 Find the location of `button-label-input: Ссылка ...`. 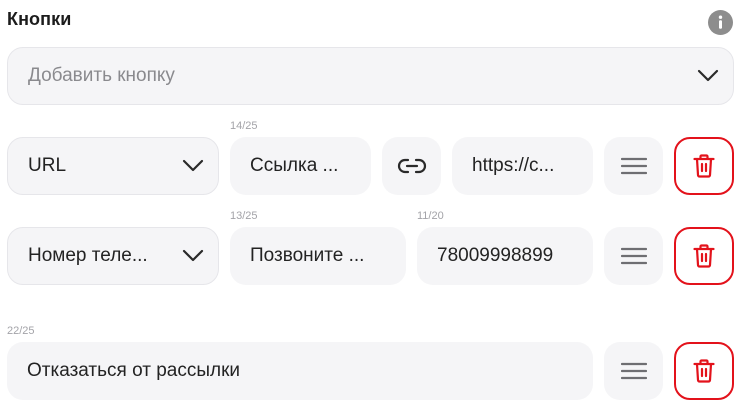

button-label-input: Ссылка ... is located at coordinates (300, 166).